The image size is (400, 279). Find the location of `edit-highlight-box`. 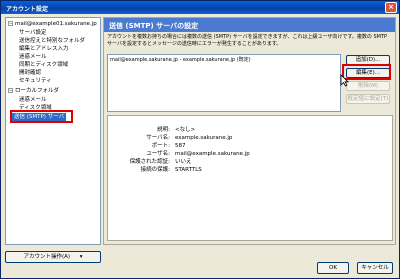

edit-highlight-box is located at coordinates (366, 72).